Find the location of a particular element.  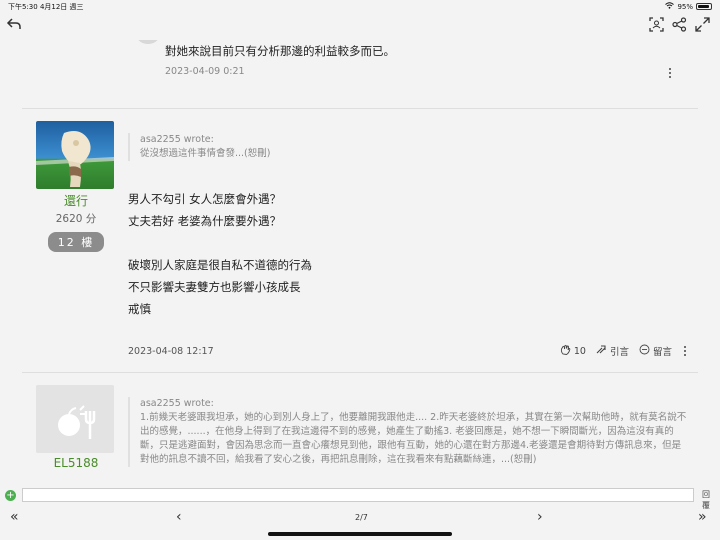

pagination: « ‹ 2/7 › » is located at coordinates (360, 518).